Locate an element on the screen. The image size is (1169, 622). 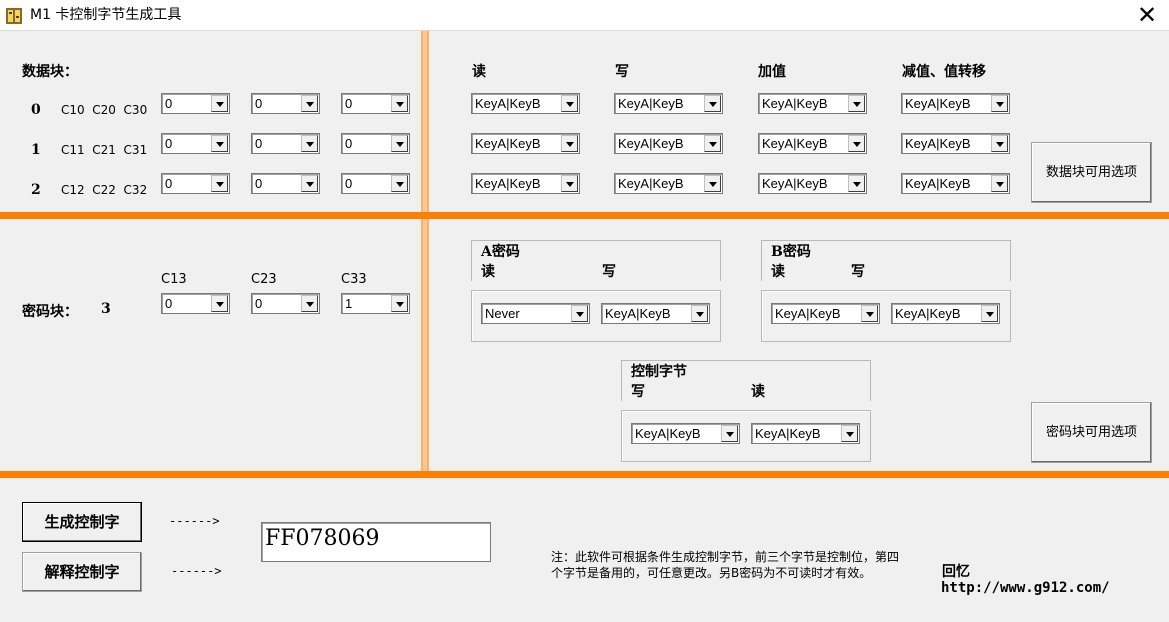
perm-header-decrement: 减值、值转移 is located at coordinates (944, 72).